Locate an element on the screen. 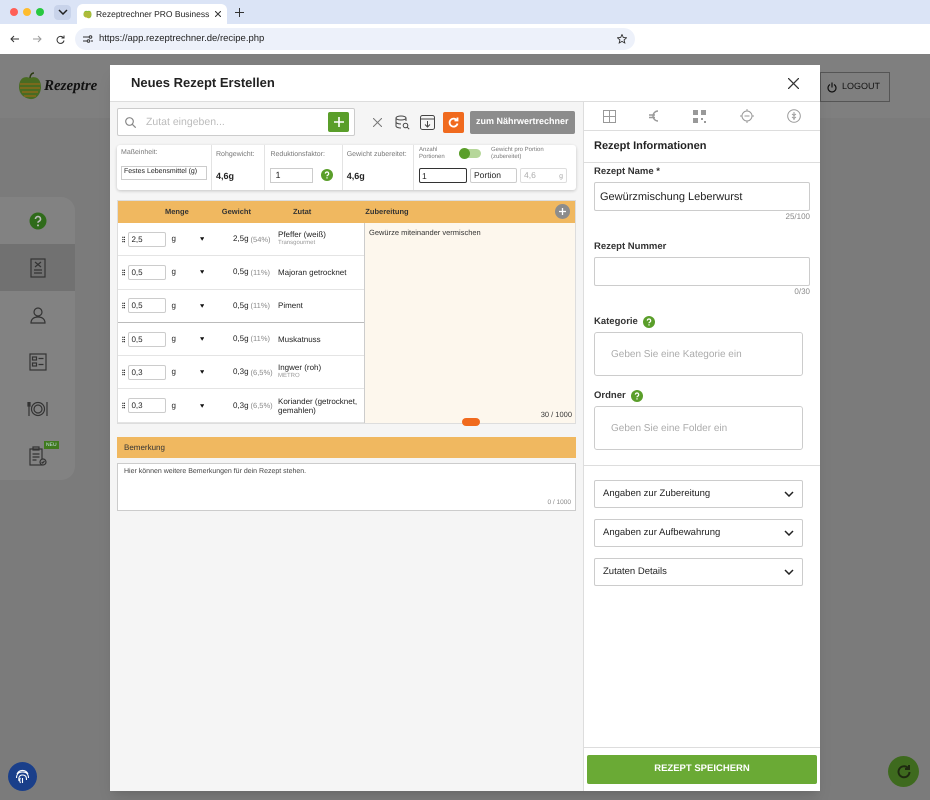  raw-weight-value: 4,6g is located at coordinates (226, 176).